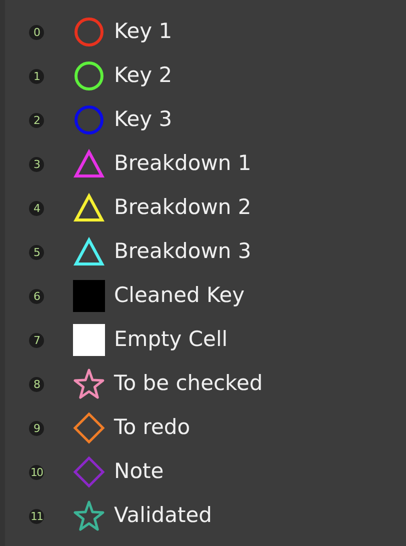  What do you see at coordinates (171, 340) in the screenshot?
I see `legend-label: Empty Cell` at bounding box center [171, 340].